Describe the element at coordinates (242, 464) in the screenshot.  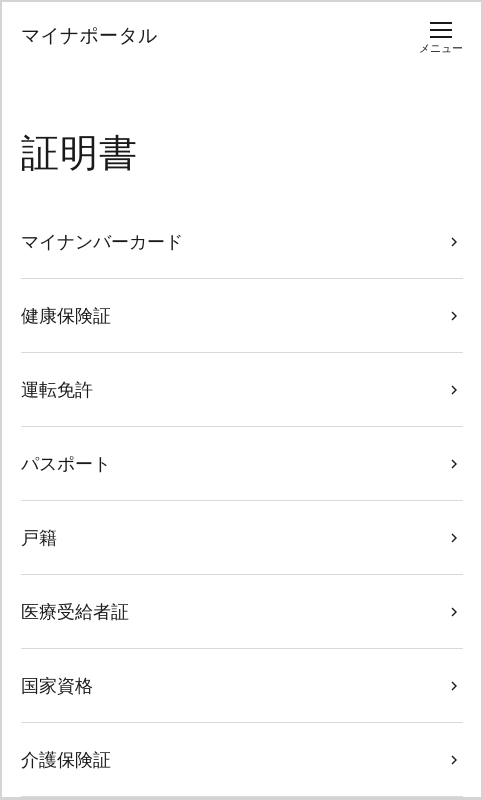
I see `certificate-link: パスポート` at that location.